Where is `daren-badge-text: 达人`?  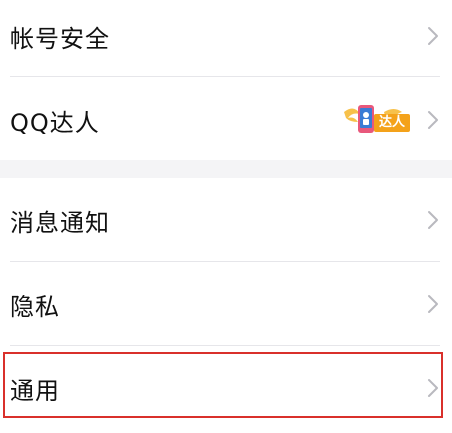
daren-badge-text: 达人 is located at coordinates (392, 123).